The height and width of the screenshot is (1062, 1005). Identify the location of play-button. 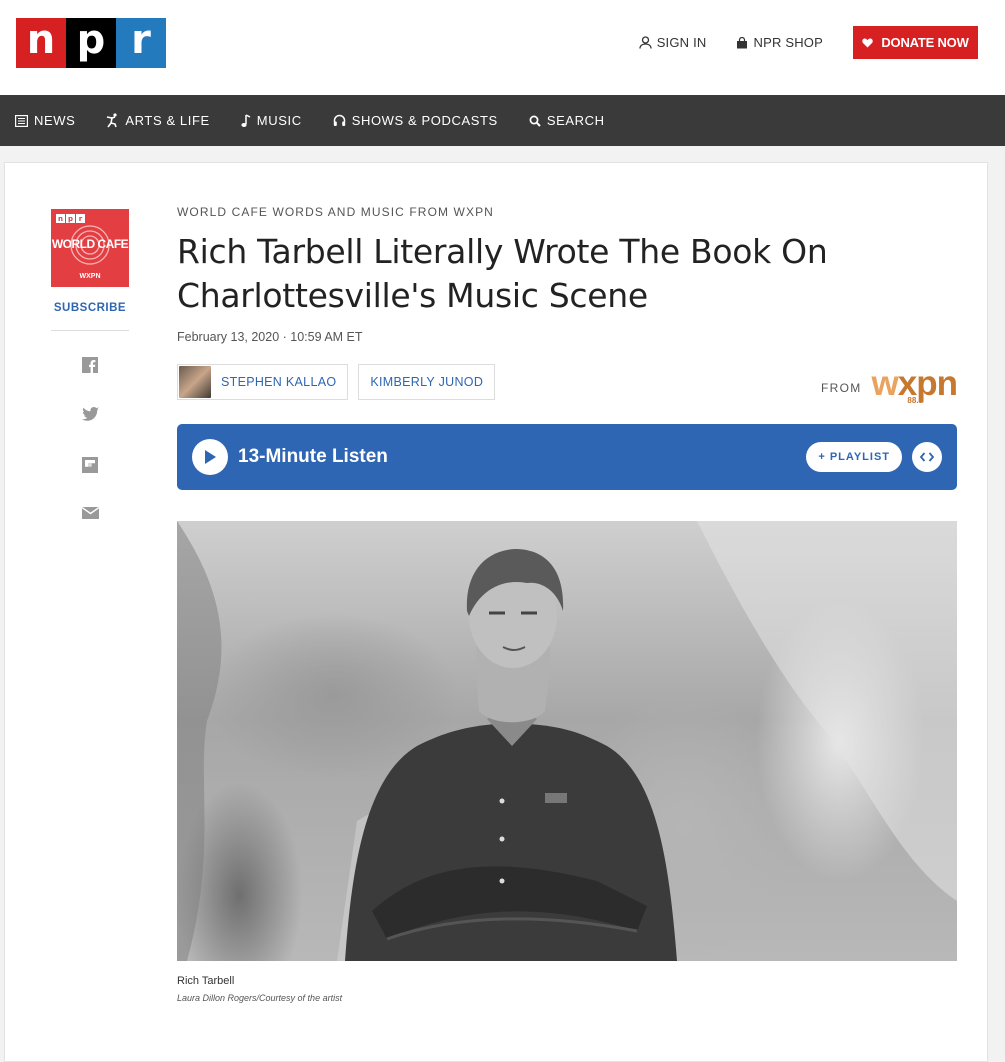
(210, 457).